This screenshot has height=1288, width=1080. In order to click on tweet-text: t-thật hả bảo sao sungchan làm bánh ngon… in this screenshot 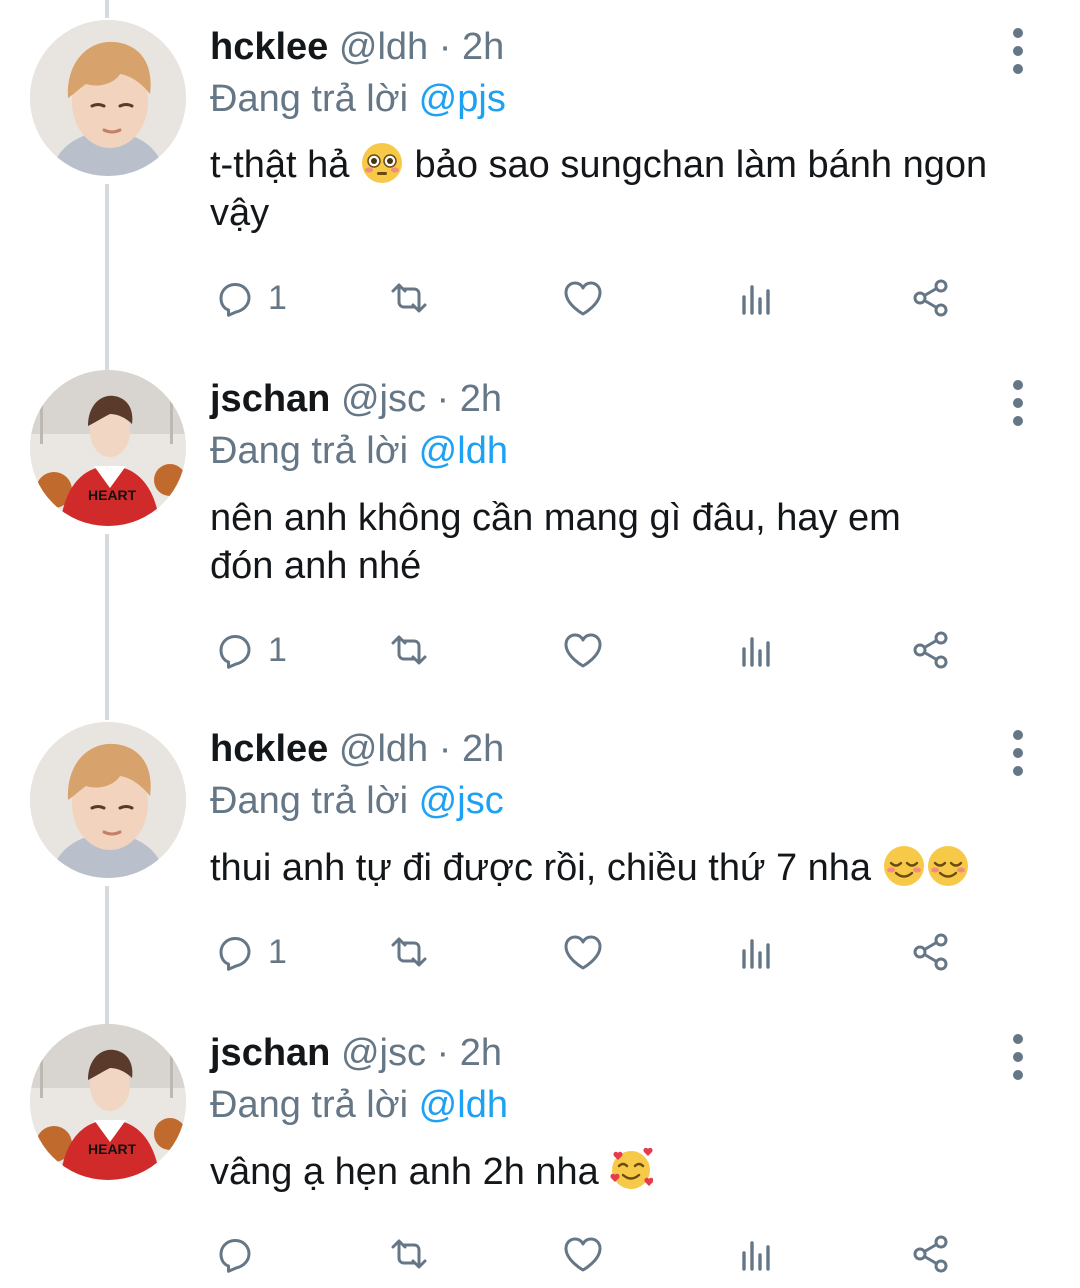, I will do `click(630, 189)`.